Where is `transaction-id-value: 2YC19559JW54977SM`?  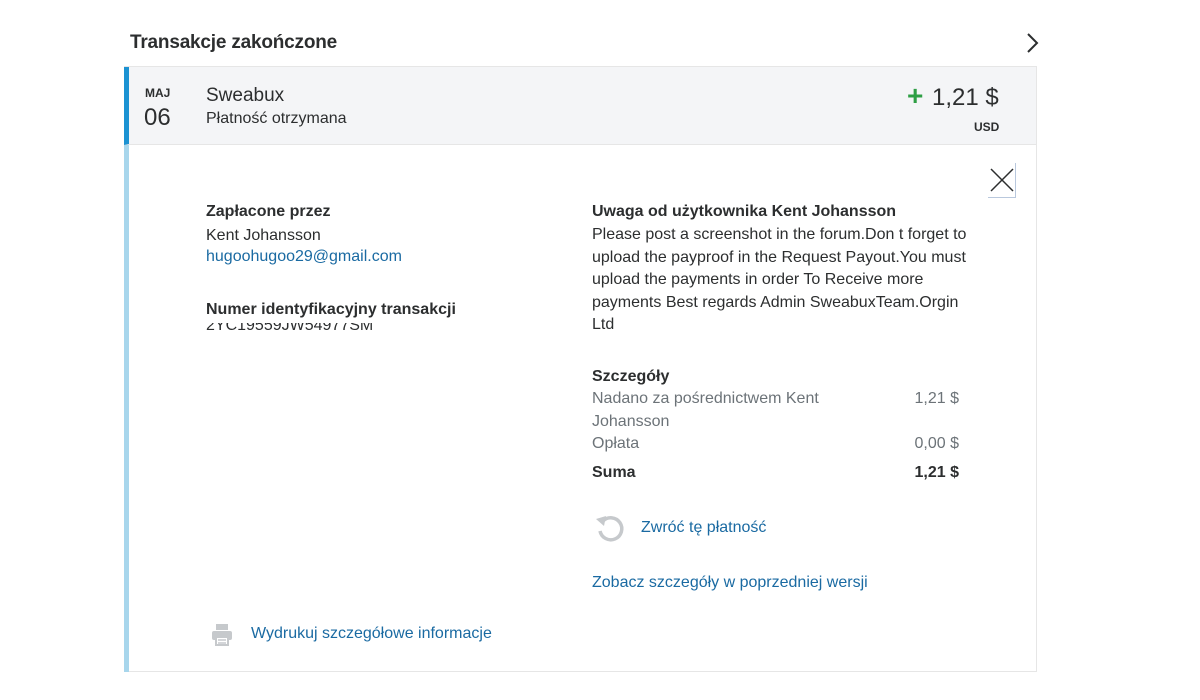
transaction-id-value: 2YC19559JW54977SM is located at coordinates (289, 330).